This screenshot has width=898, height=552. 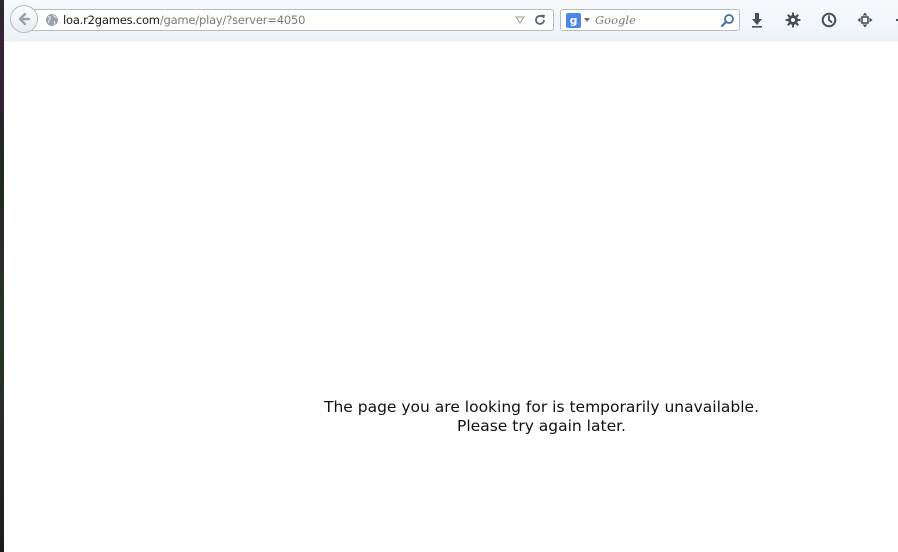 I want to click on downloads-button, so click(x=757, y=20).